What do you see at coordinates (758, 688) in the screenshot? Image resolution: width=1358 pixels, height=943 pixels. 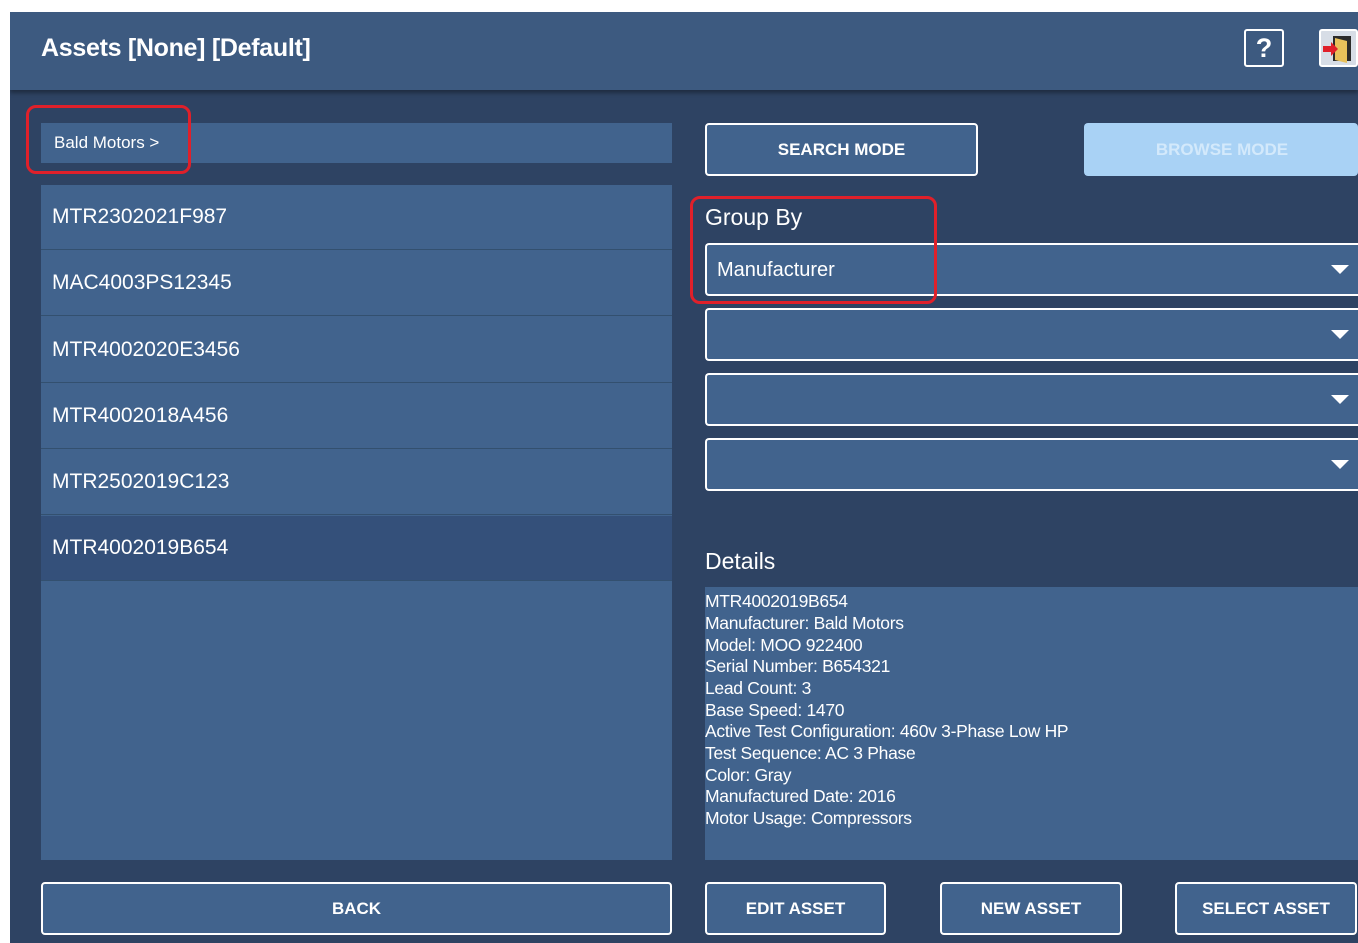 I see `details-lead-count: Lead Count: 3` at bounding box center [758, 688].